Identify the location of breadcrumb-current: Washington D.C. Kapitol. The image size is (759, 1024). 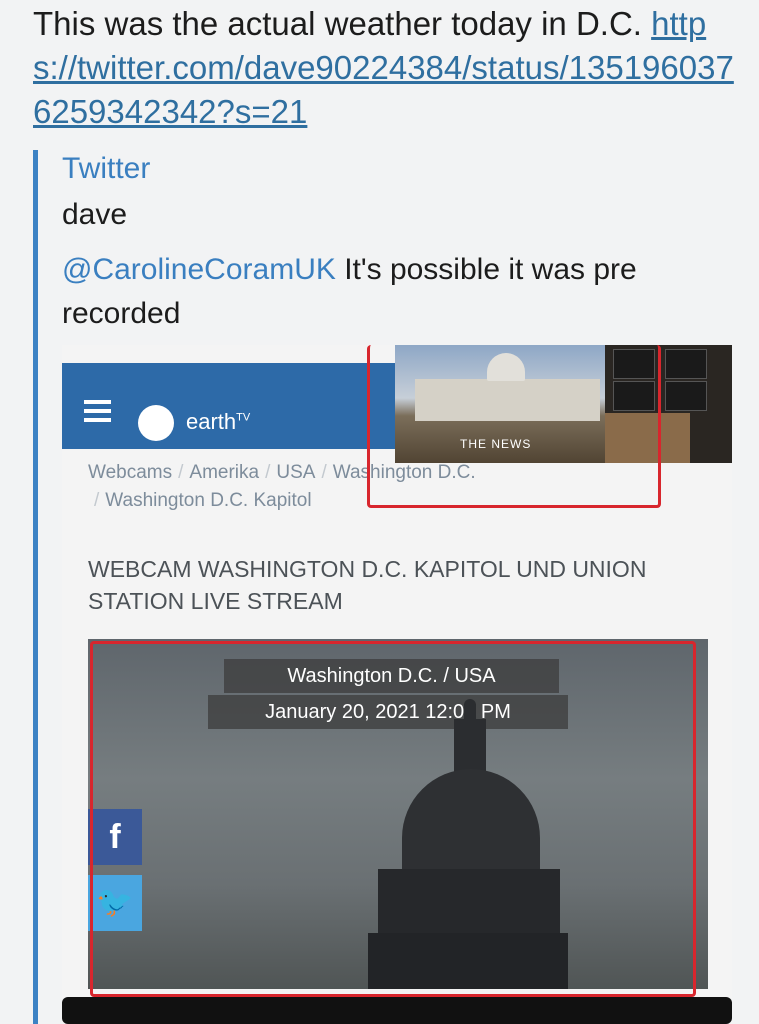
(208, 500).